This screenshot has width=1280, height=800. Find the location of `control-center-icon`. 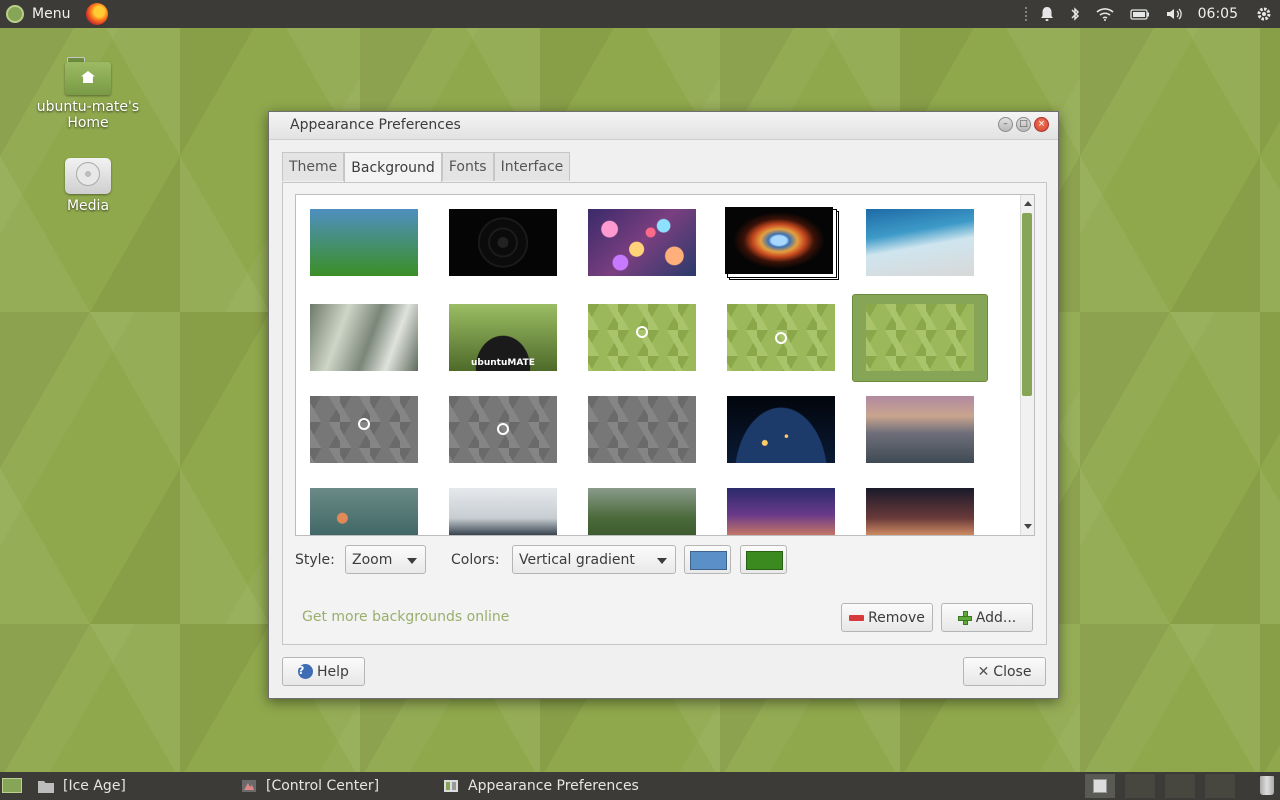

control-center-icon is located at coordinates (249, 786).